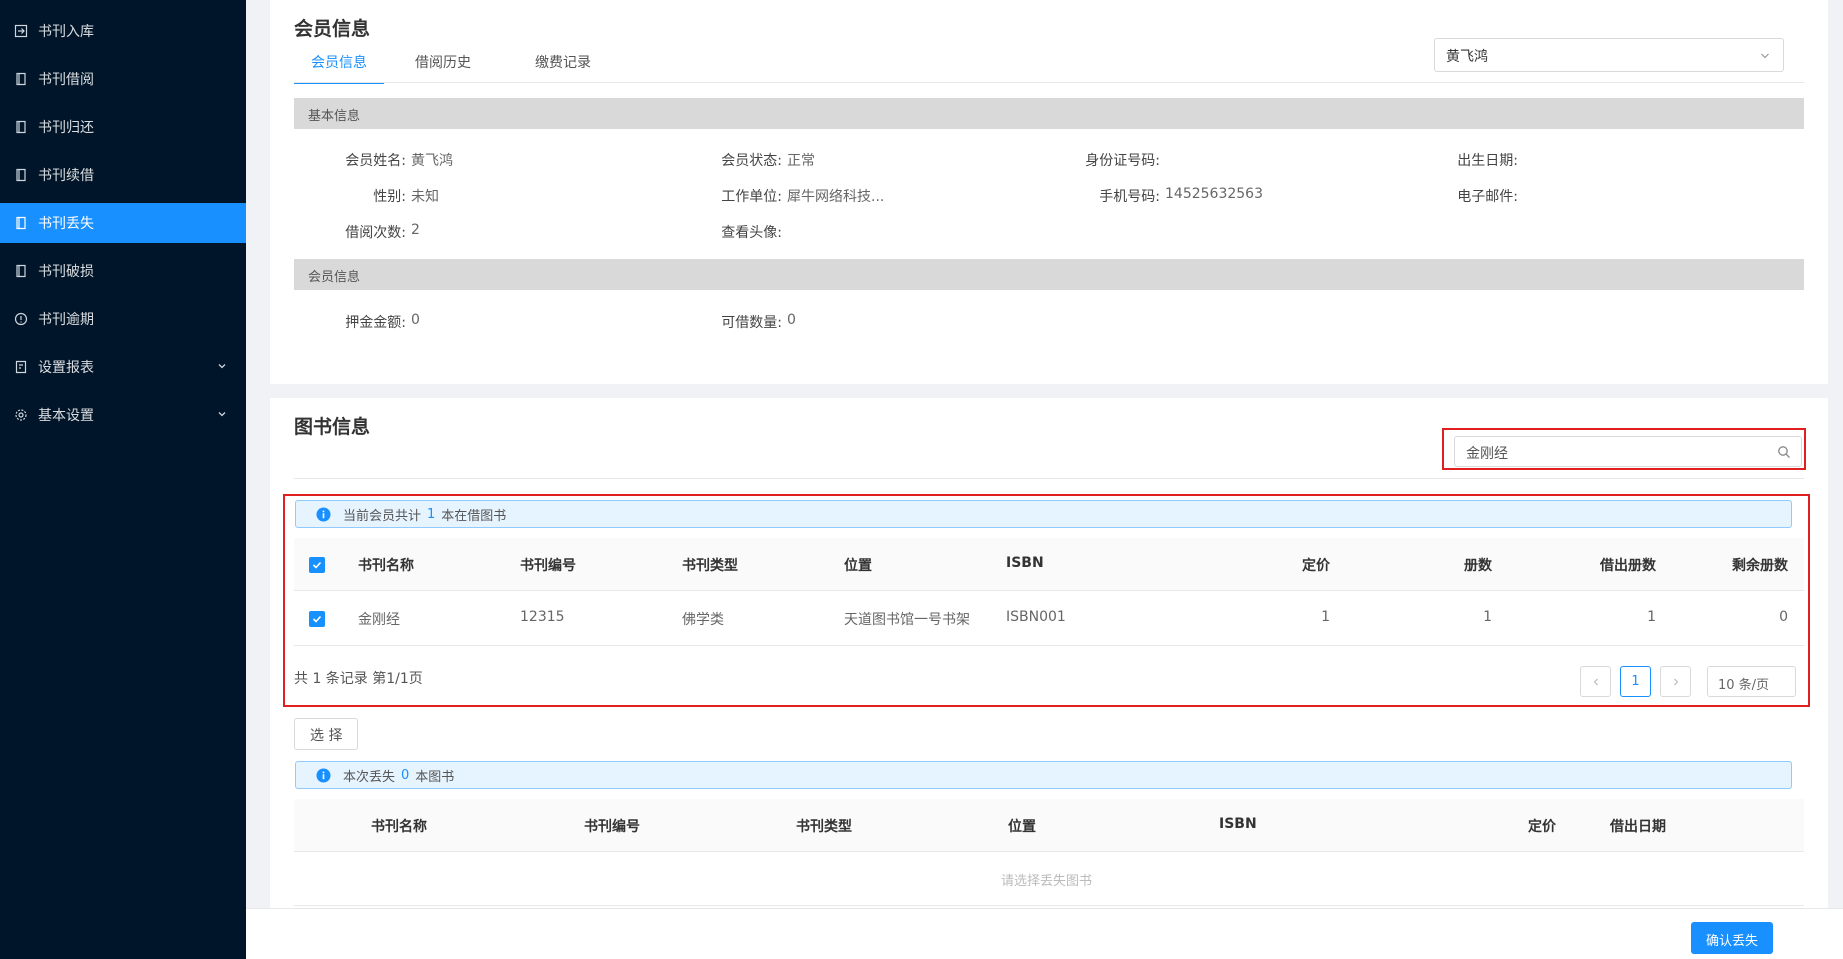  I want to click on sidebar-item-book-overdue: 书刊逾期, so click(123, 319).